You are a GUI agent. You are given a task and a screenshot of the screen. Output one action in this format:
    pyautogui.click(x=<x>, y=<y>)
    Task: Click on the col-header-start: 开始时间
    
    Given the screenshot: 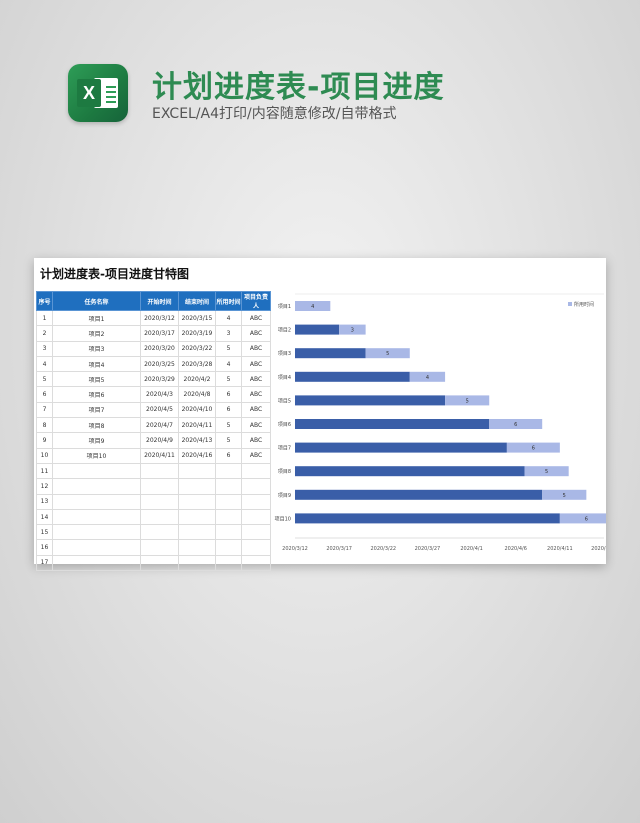 What is the action you would take?
    pyautogui.click(x=159, y=301)
    